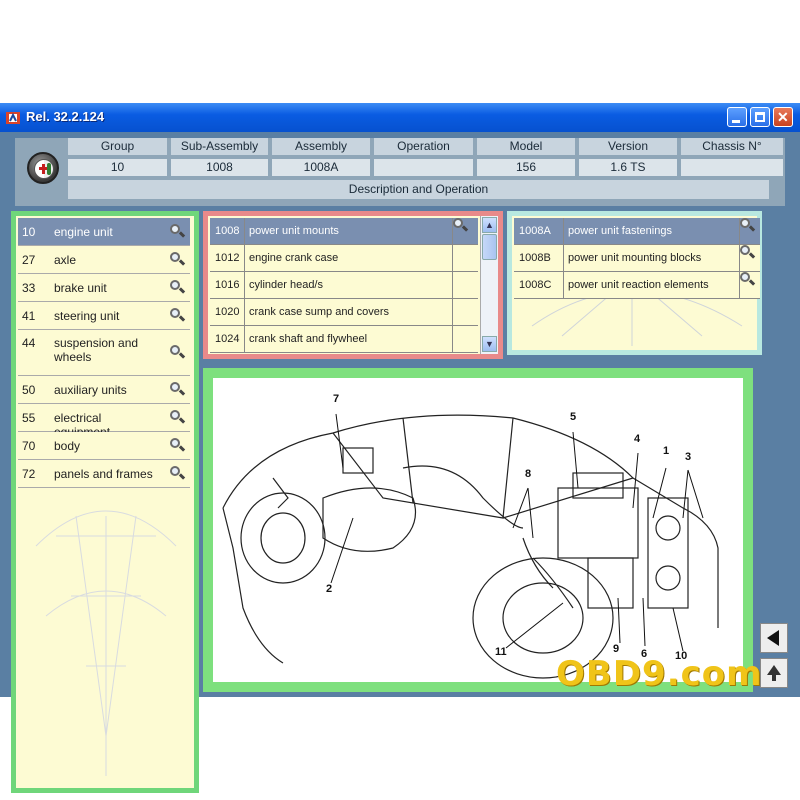  What do you see at coordinates (90, 390) in the screenshot?
I see `group-label: auxiliary units` at bounding box center [90, 390].